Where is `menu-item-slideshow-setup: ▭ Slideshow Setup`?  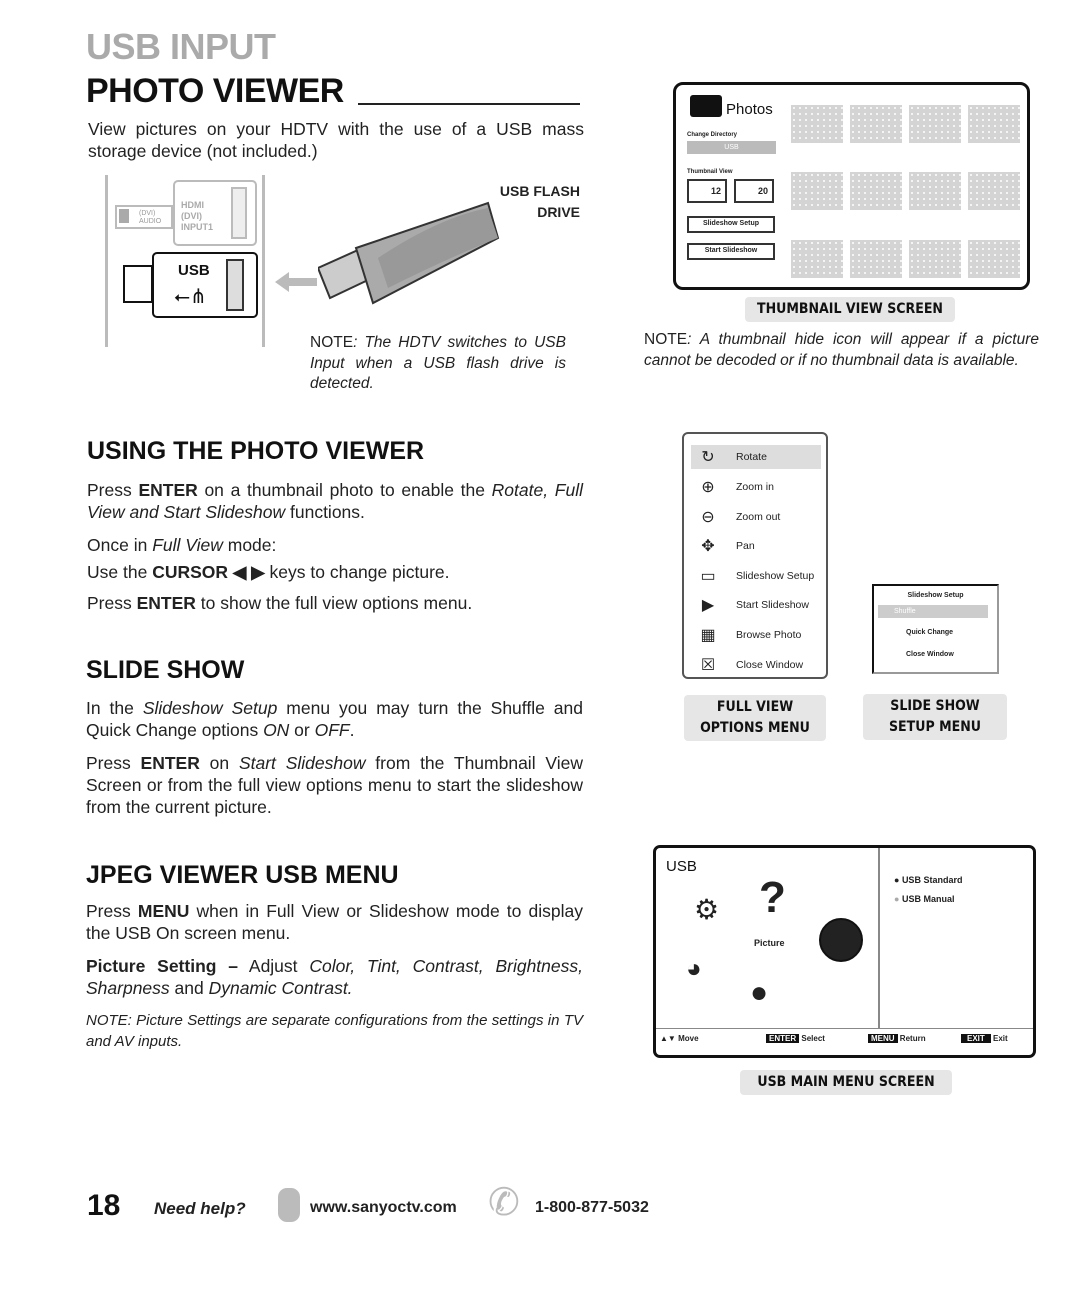
menu-item-slideshow-setup: ▭ Slideshow Setup is located at coordinates (754, 576).